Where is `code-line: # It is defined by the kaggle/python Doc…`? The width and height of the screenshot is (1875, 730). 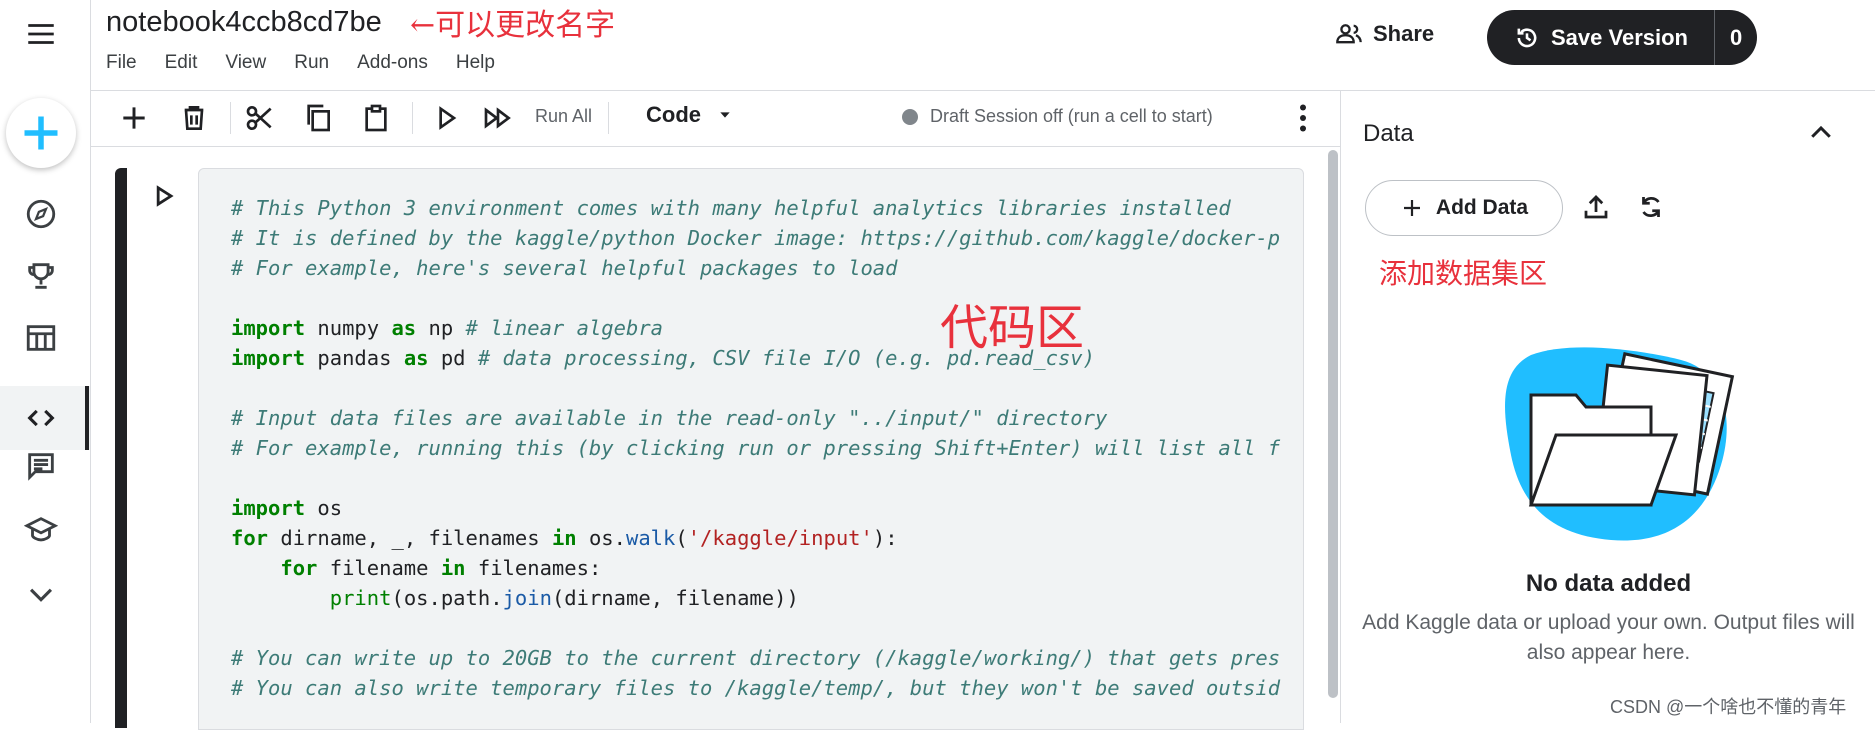 code-line: # It is defined by the kaggle/python Doc… is located at coordinates (756, 238).